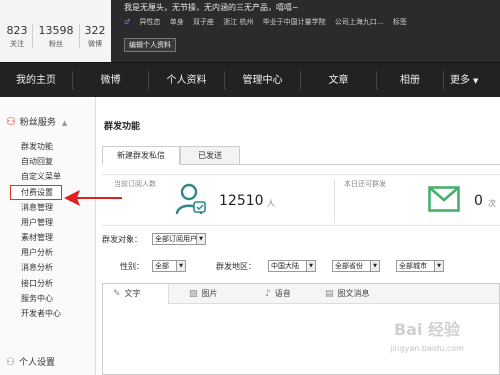  I want to click on sidebar-item-materials: 素材管理, so click(48, 237).